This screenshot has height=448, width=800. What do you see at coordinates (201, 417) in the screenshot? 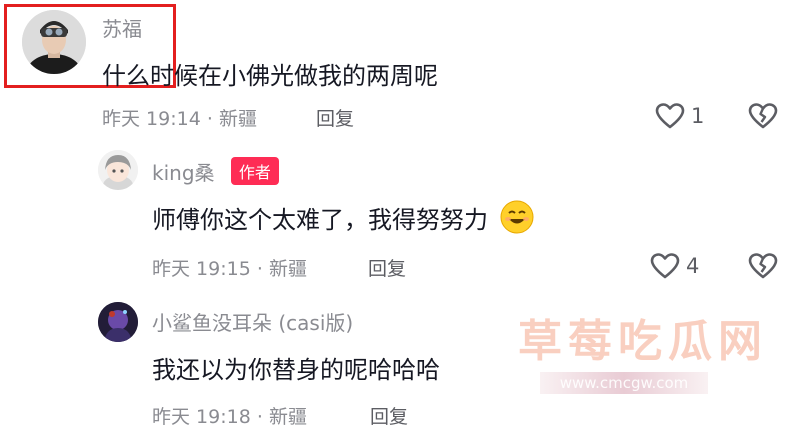
I see `timestamp: 昨天 19:18` at bounding box center [201, 417].